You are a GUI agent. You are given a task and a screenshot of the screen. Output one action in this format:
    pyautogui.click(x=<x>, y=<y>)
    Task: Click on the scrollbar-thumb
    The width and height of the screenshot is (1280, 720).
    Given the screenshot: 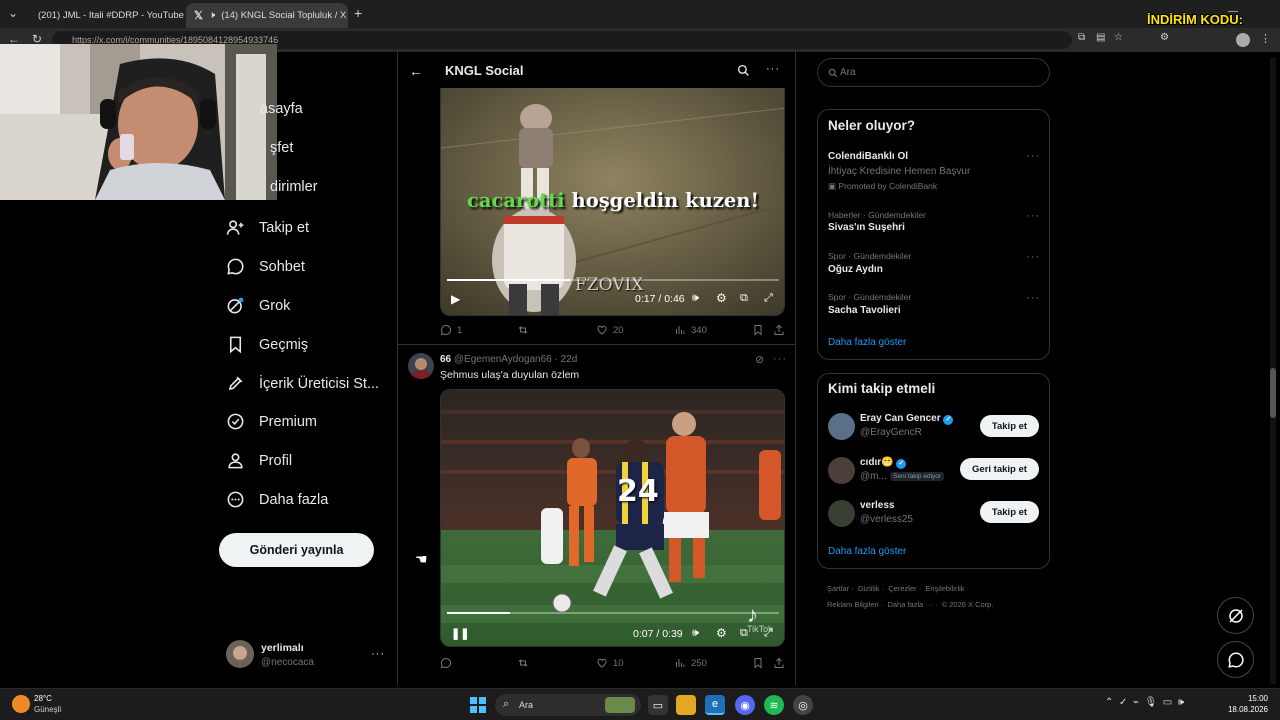 What is the action you would take?
    pyautogui.click(x=1273, y=393)
    